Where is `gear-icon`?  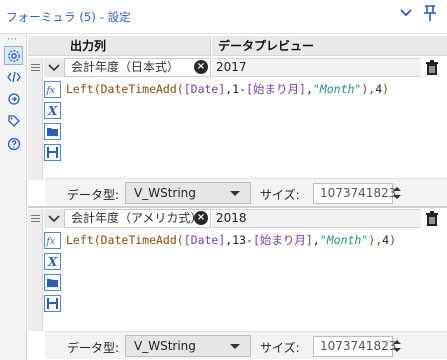 gear-icon is located at coordinates (13, 55).